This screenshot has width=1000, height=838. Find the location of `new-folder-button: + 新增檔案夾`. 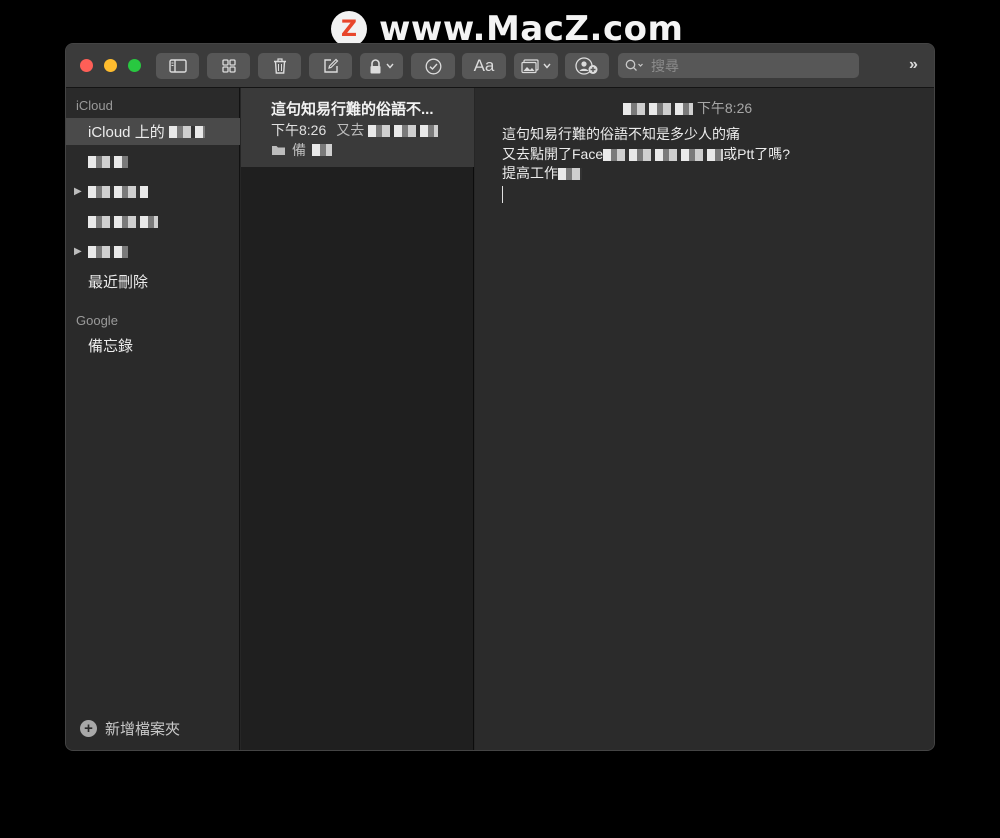

new-folder-button: + 新增檔案夾 is located at coordinates (130, 728).